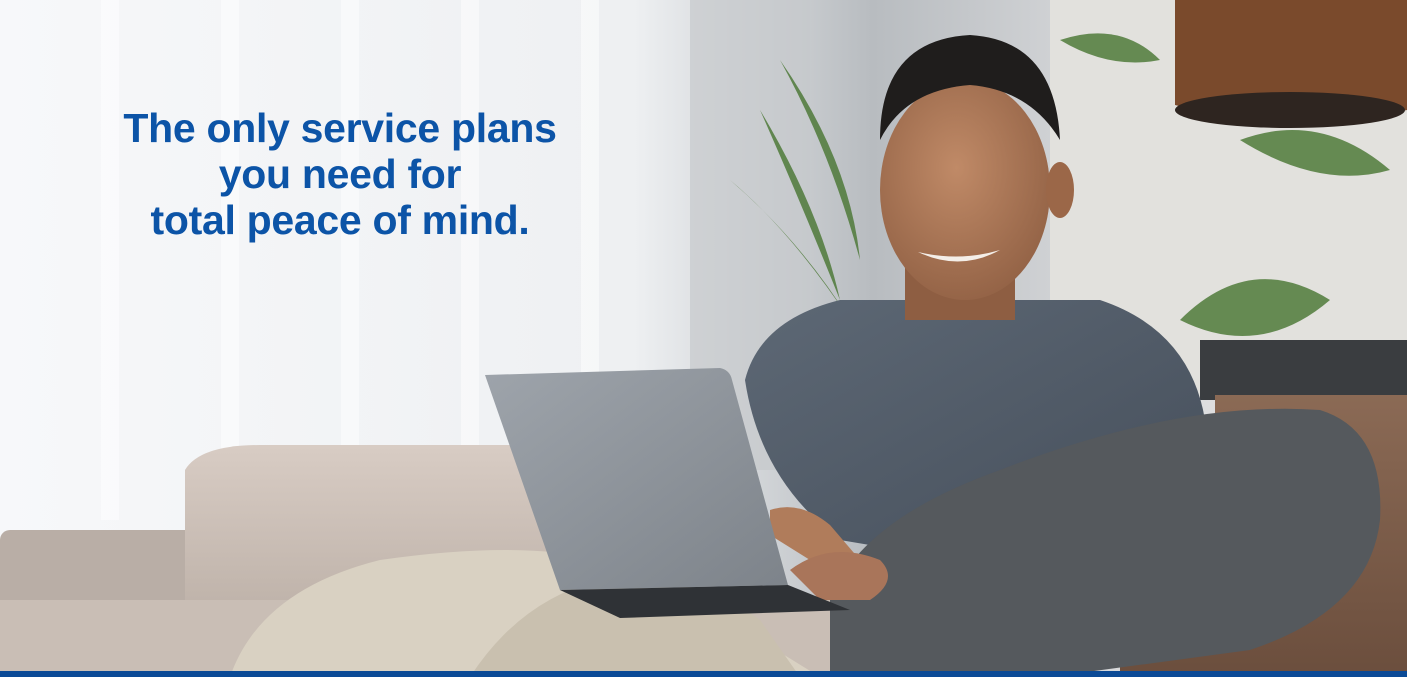  What do you see at coordinates (703, 674) in the screenshot?
I see `bottom-accent-bar` at bounding box center [703, 674].